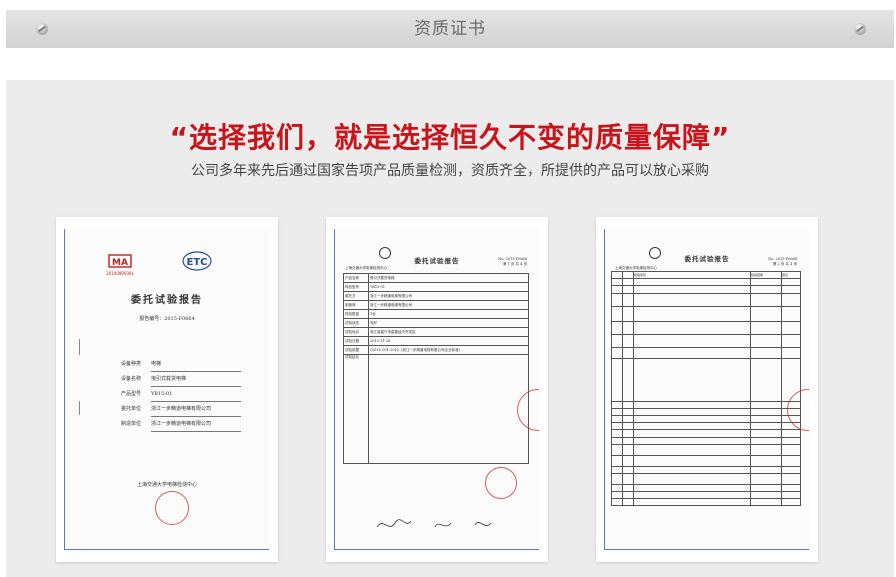 Image resolution: width=896 pixels, height=577 pixels. Describe the element at coordinates (181, 409) in the screenshot. I see `field-row: 委托单位 浙江一步精道电梯有限公司` at that location.